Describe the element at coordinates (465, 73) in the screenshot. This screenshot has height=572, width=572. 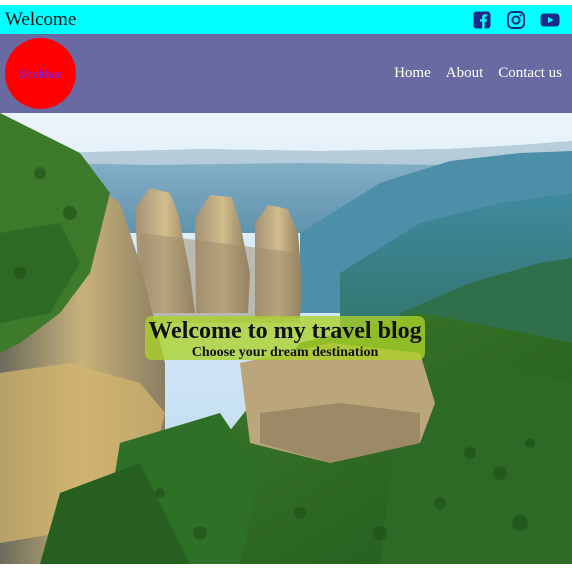
I see `nav-about-link: About` at that location.